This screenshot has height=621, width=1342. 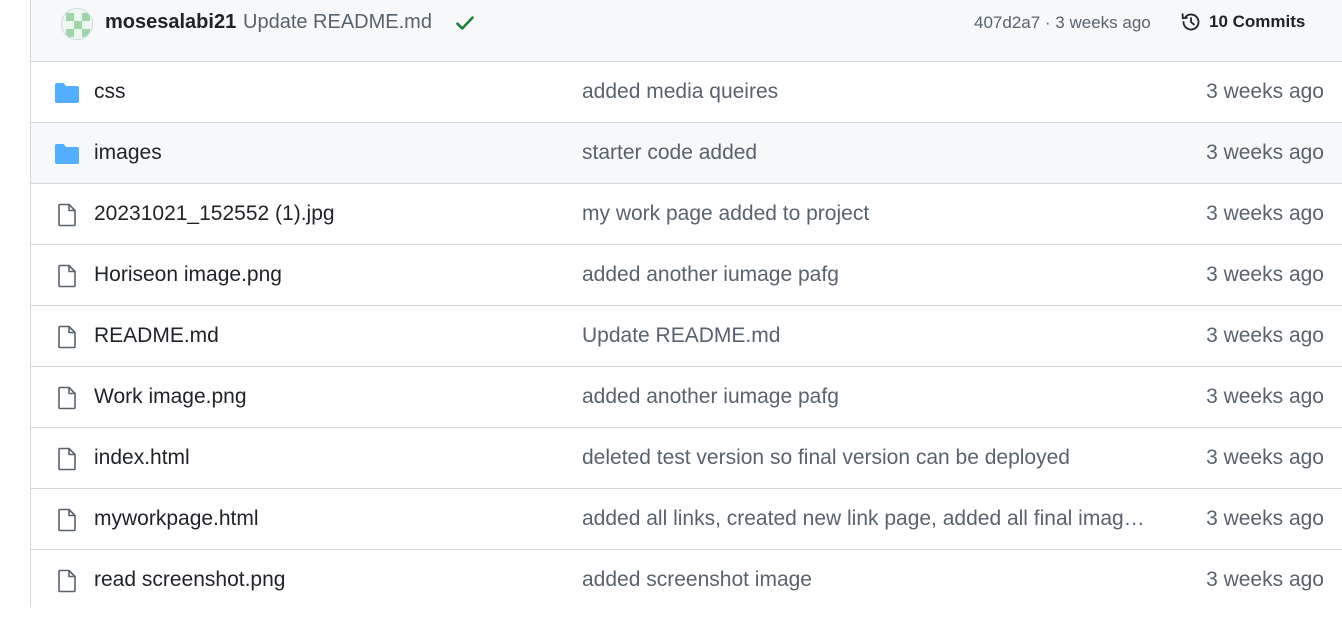 I want to click on file-name-link: README.md, so click(x=156, y=336).